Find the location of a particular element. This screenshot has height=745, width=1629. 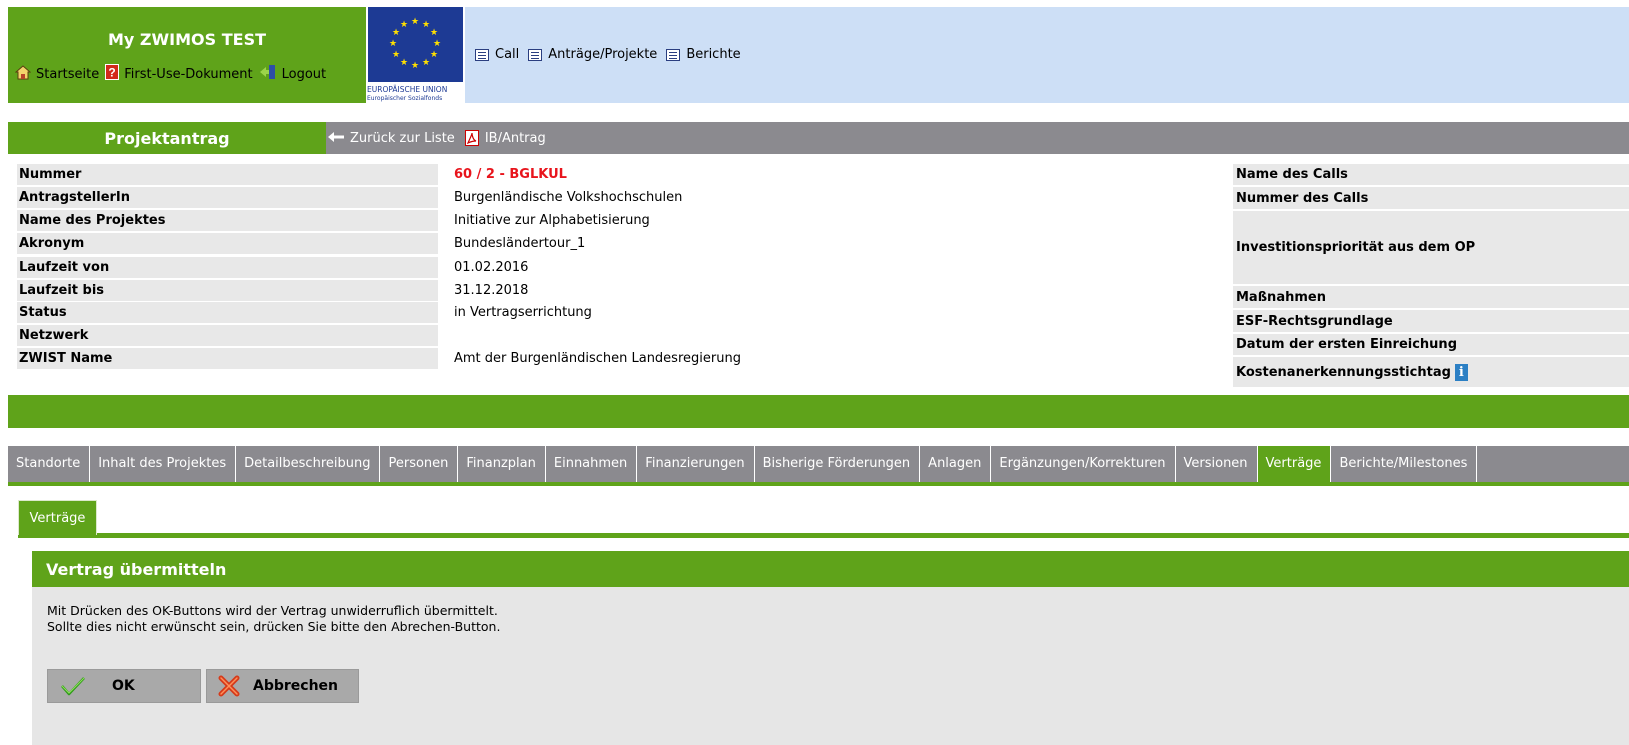

label-nummer: Nummer is located at coordinates (227, 174).